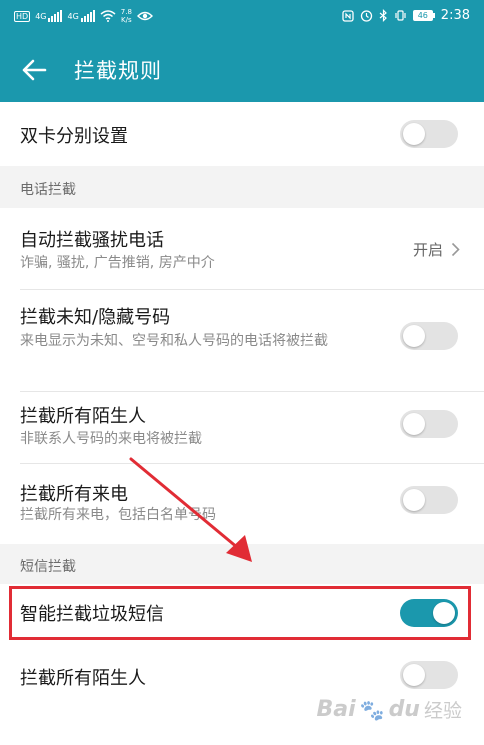 The image size is (484, 745). I want to click on auto-block-subtitle: 诈骗, 骚扰, 广告推销, 房产中介, so click(117, 263).